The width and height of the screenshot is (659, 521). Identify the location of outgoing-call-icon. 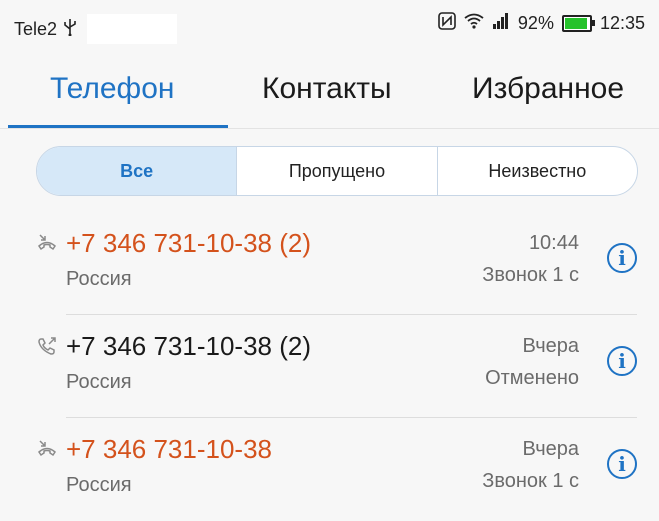
(47, 346).